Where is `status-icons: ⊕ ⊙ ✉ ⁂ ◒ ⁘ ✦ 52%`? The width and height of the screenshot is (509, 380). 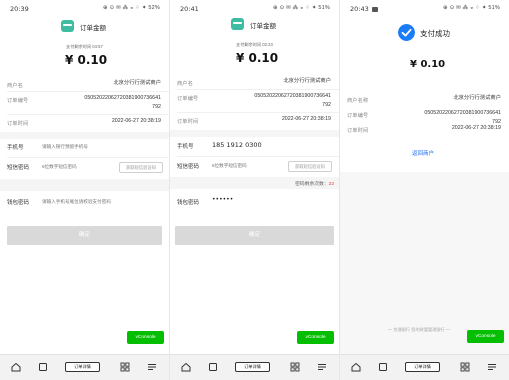 status-icons: ⊕ ⊙ ✉ ⁂ ◒ ⁘ ✦ 52% is located at coordinates (131, 8).